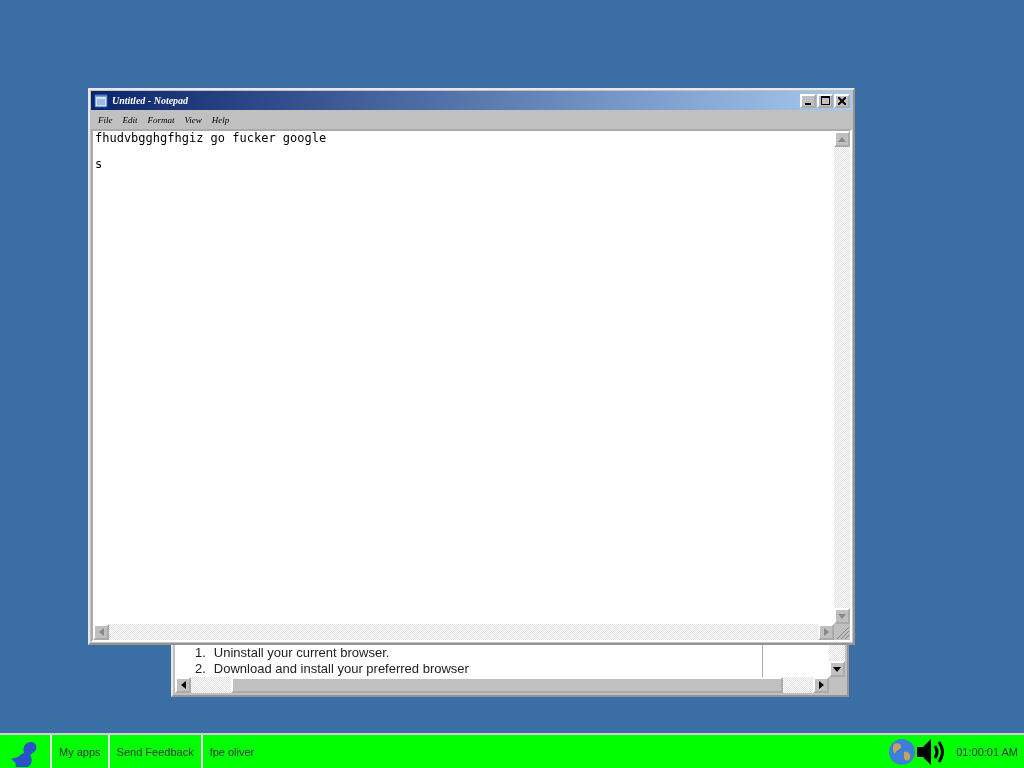 Image resolution: width=1024 pixels, height=768 pixels. What do you see at coordinates (231, 751) in the screenshot?
I see `taskbar-button: fpe oliver` at bounding box center [231, 751].